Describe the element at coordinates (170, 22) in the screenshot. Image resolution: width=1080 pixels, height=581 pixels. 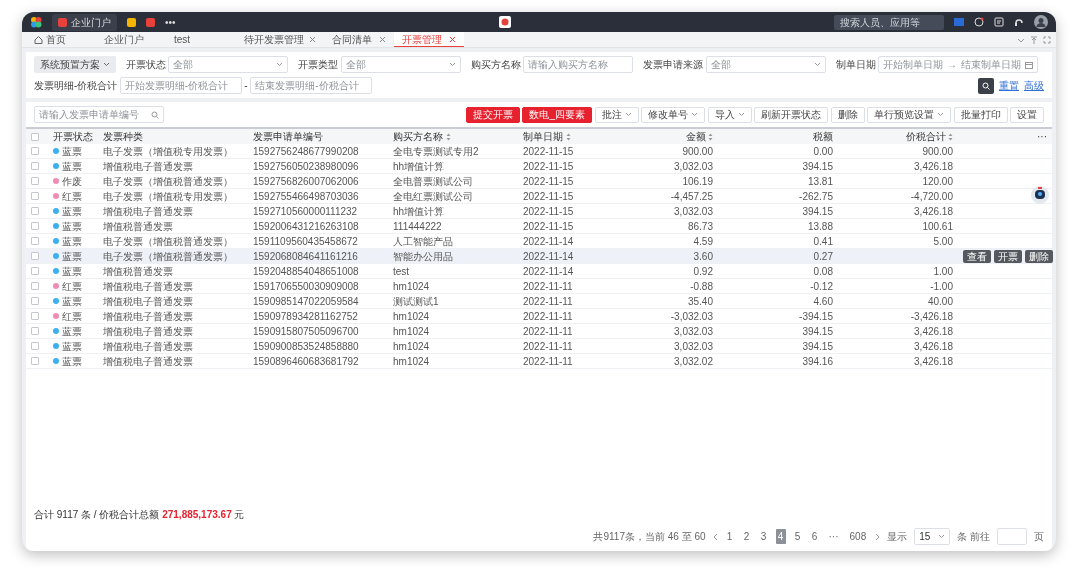
I see `more-button: •••` at that location.